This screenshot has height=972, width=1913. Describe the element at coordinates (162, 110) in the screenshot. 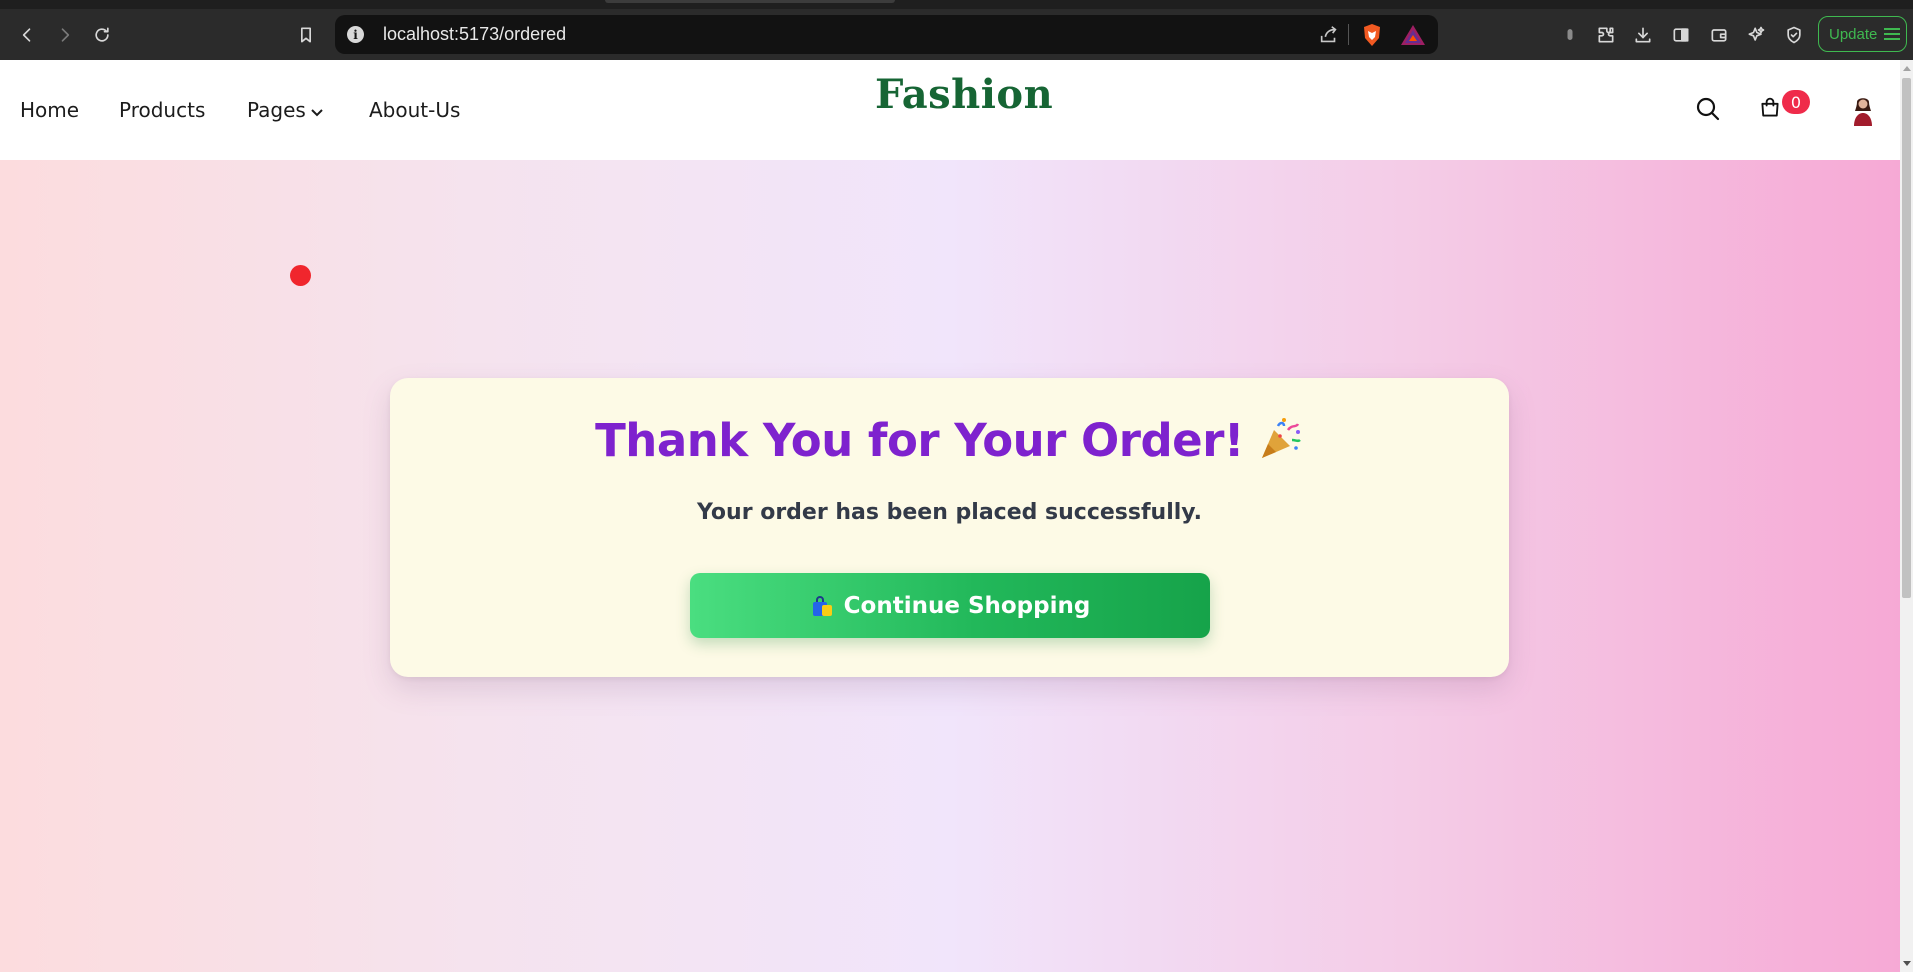

I see `nav-link-products: Products` at that location.